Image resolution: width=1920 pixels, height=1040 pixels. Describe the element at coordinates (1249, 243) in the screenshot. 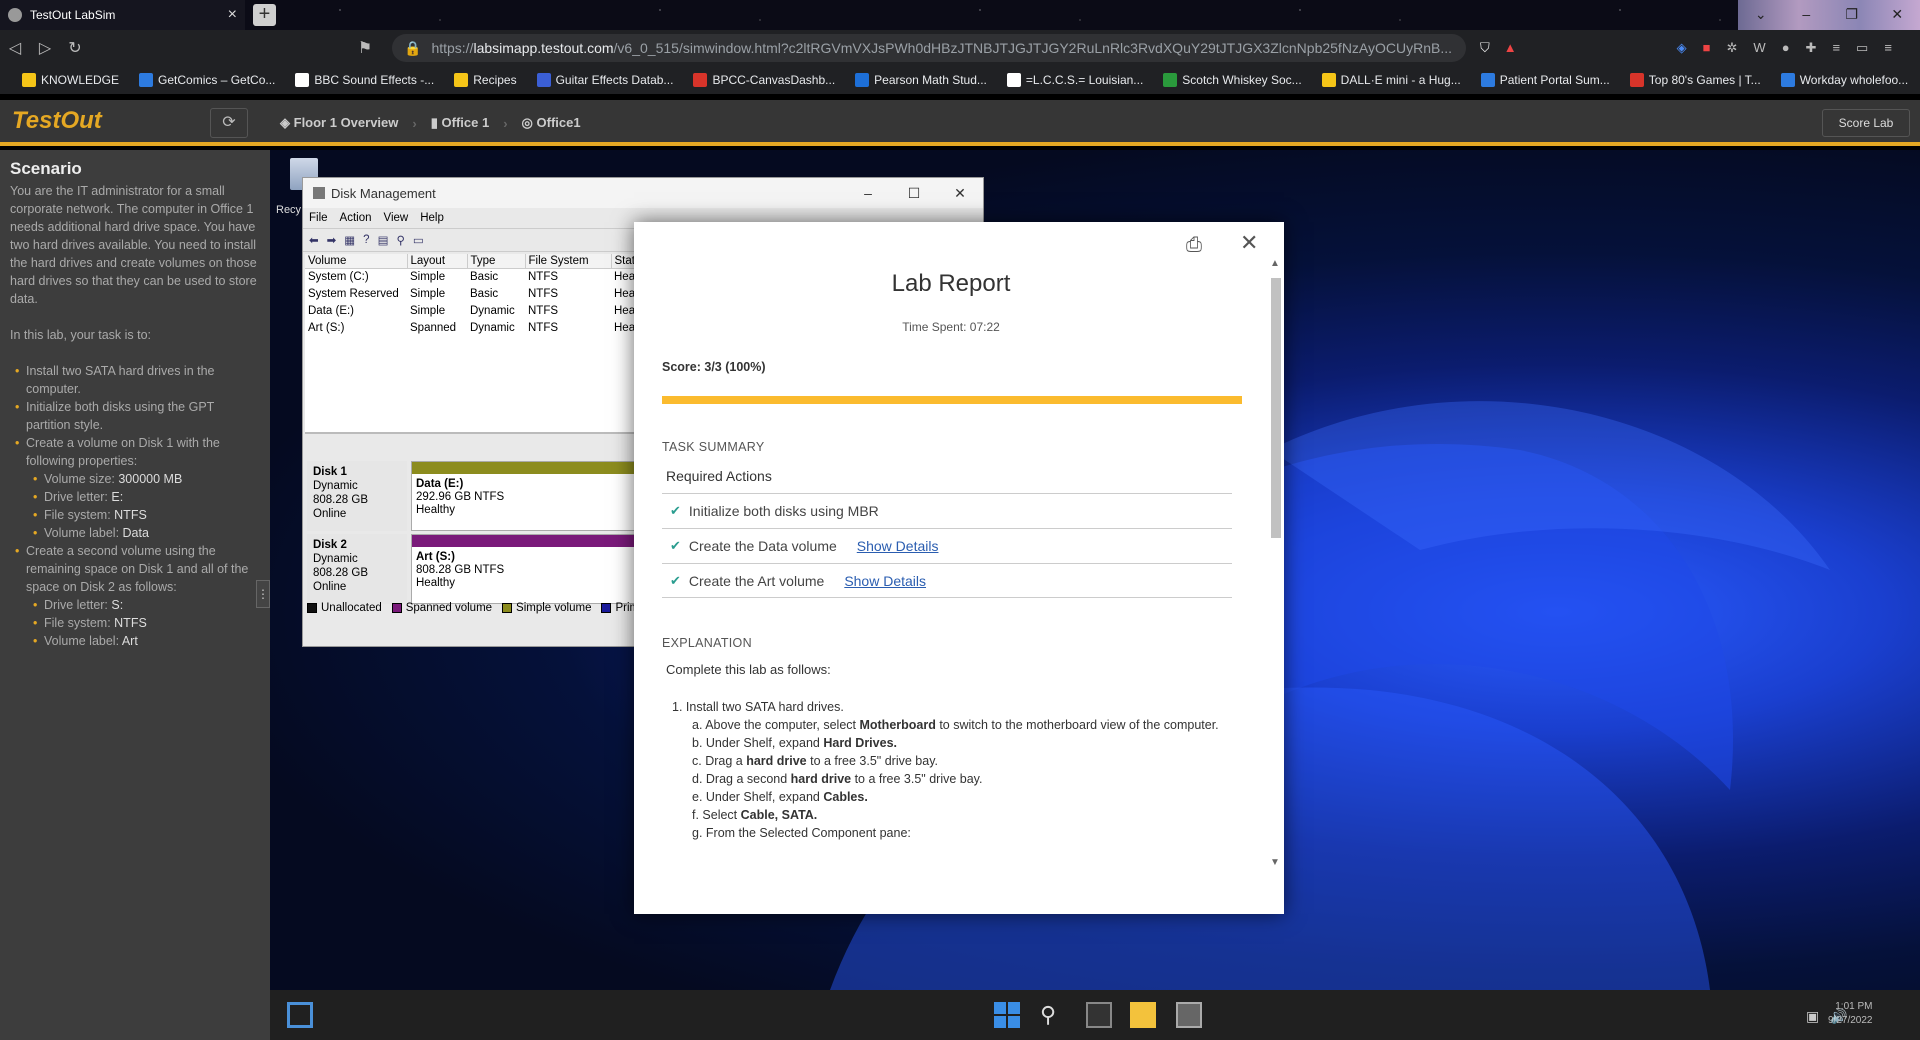

I see `close-icon: ✕` at that location.